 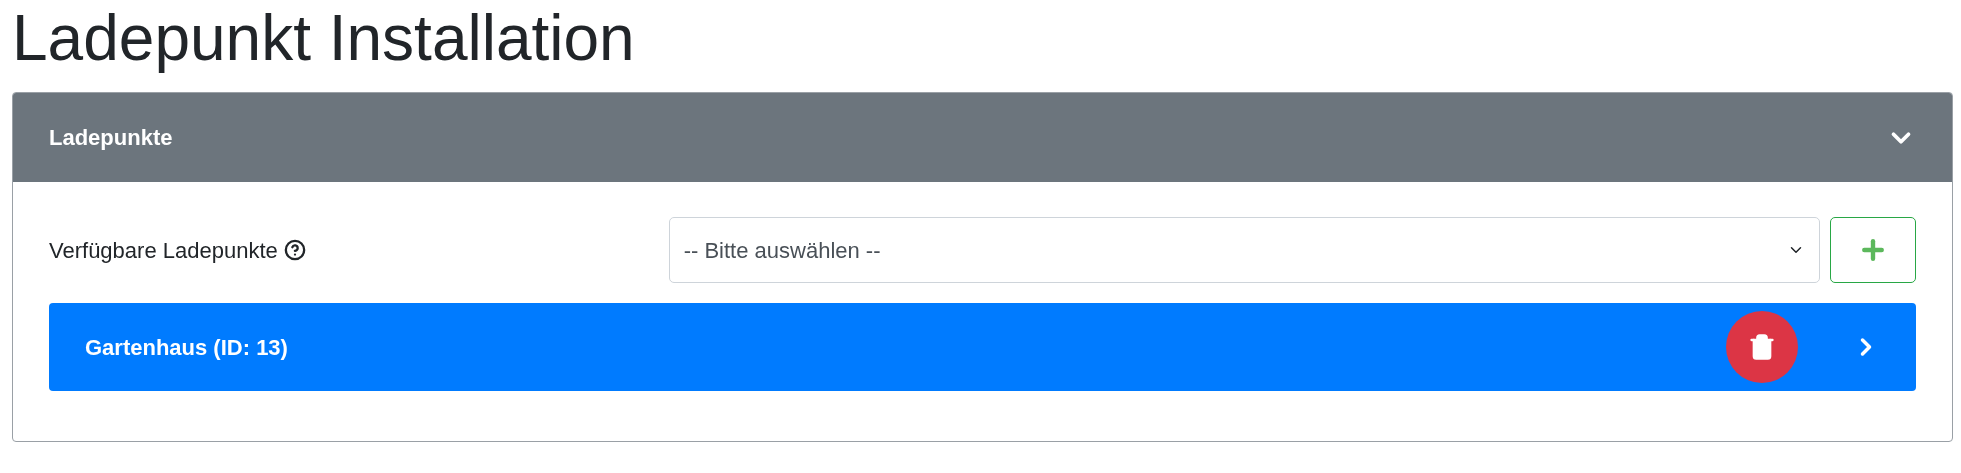 I want to click on panel-title: Ladepunkte, so click(x=111, y=138).